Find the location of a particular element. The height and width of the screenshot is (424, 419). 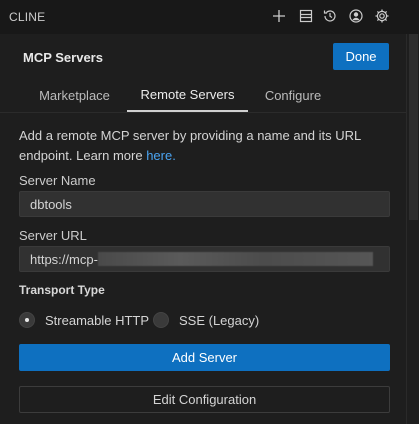

redacted-url-segment is located at coordinates (235, 259).